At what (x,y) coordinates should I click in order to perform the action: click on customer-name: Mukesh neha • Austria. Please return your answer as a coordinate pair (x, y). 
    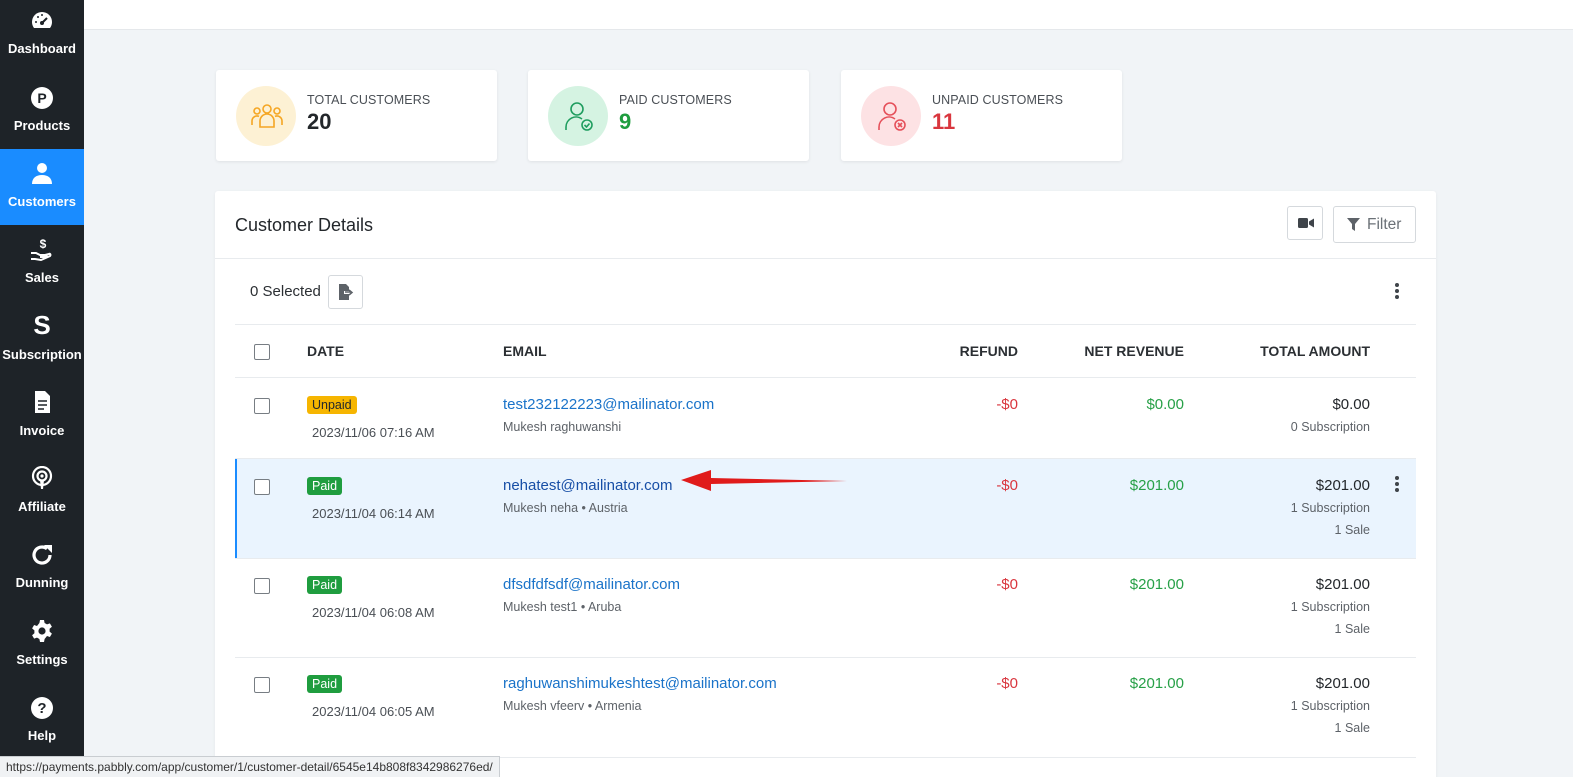
    Looking at the image, I should click on (565, 508).